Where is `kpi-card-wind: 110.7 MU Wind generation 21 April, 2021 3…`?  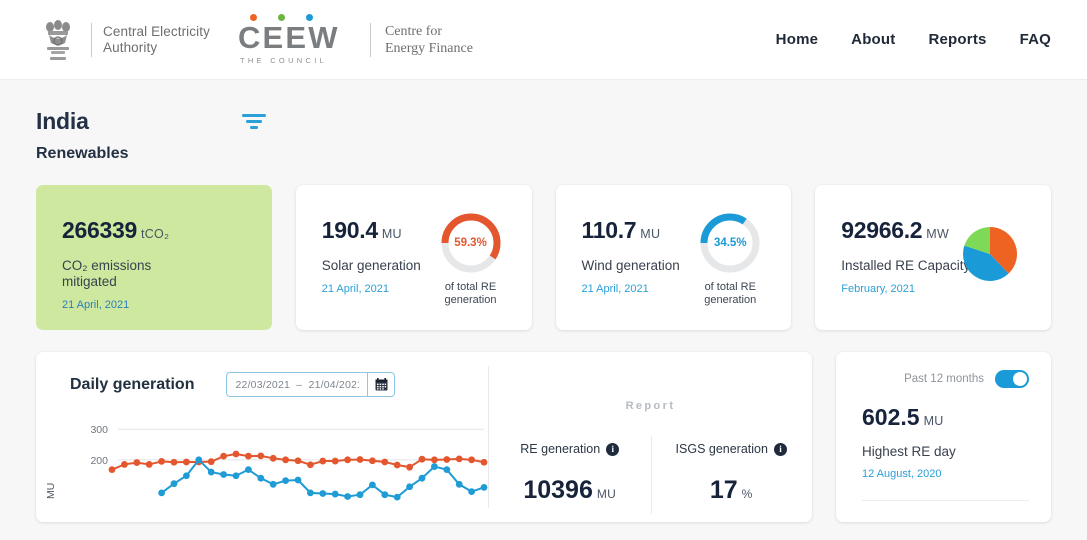 kpi-card-wind: 110.7 MU Wind generation 21 April, 2021 3… is located at coordinates (673, 257).